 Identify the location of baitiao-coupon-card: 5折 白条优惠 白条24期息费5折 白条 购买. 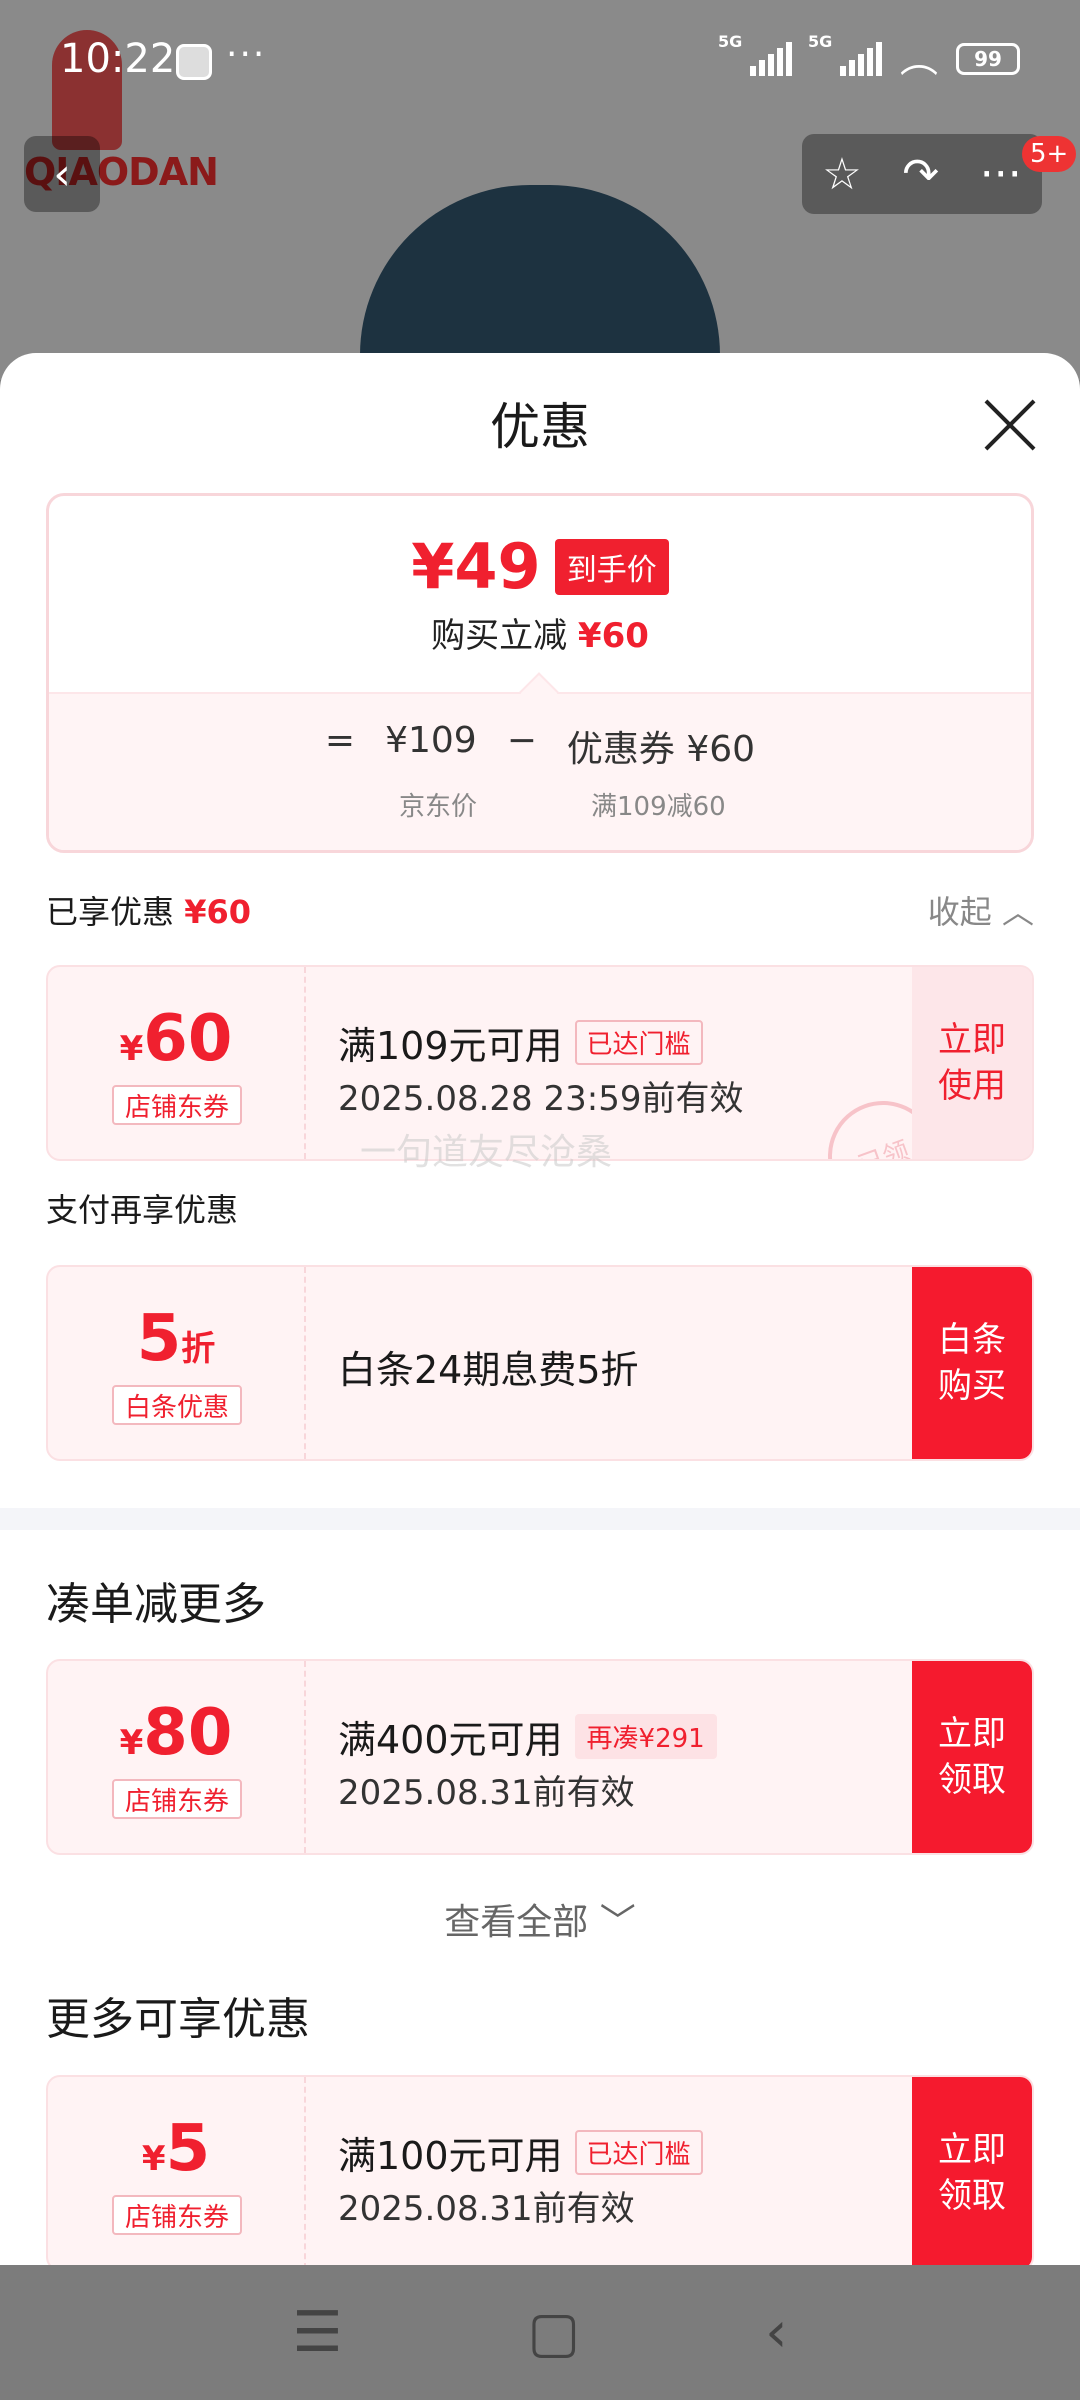
(540, 1363).